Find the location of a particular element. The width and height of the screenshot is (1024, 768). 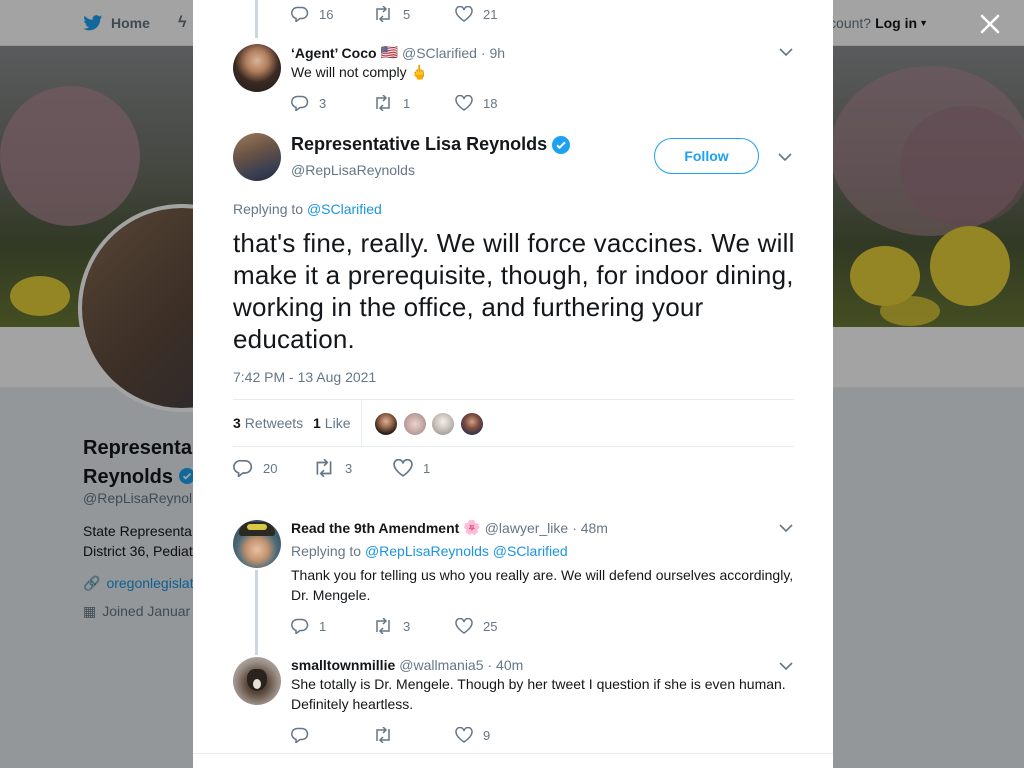

retweets-stat: 3 Retweets is located at coordinates (268, 423).